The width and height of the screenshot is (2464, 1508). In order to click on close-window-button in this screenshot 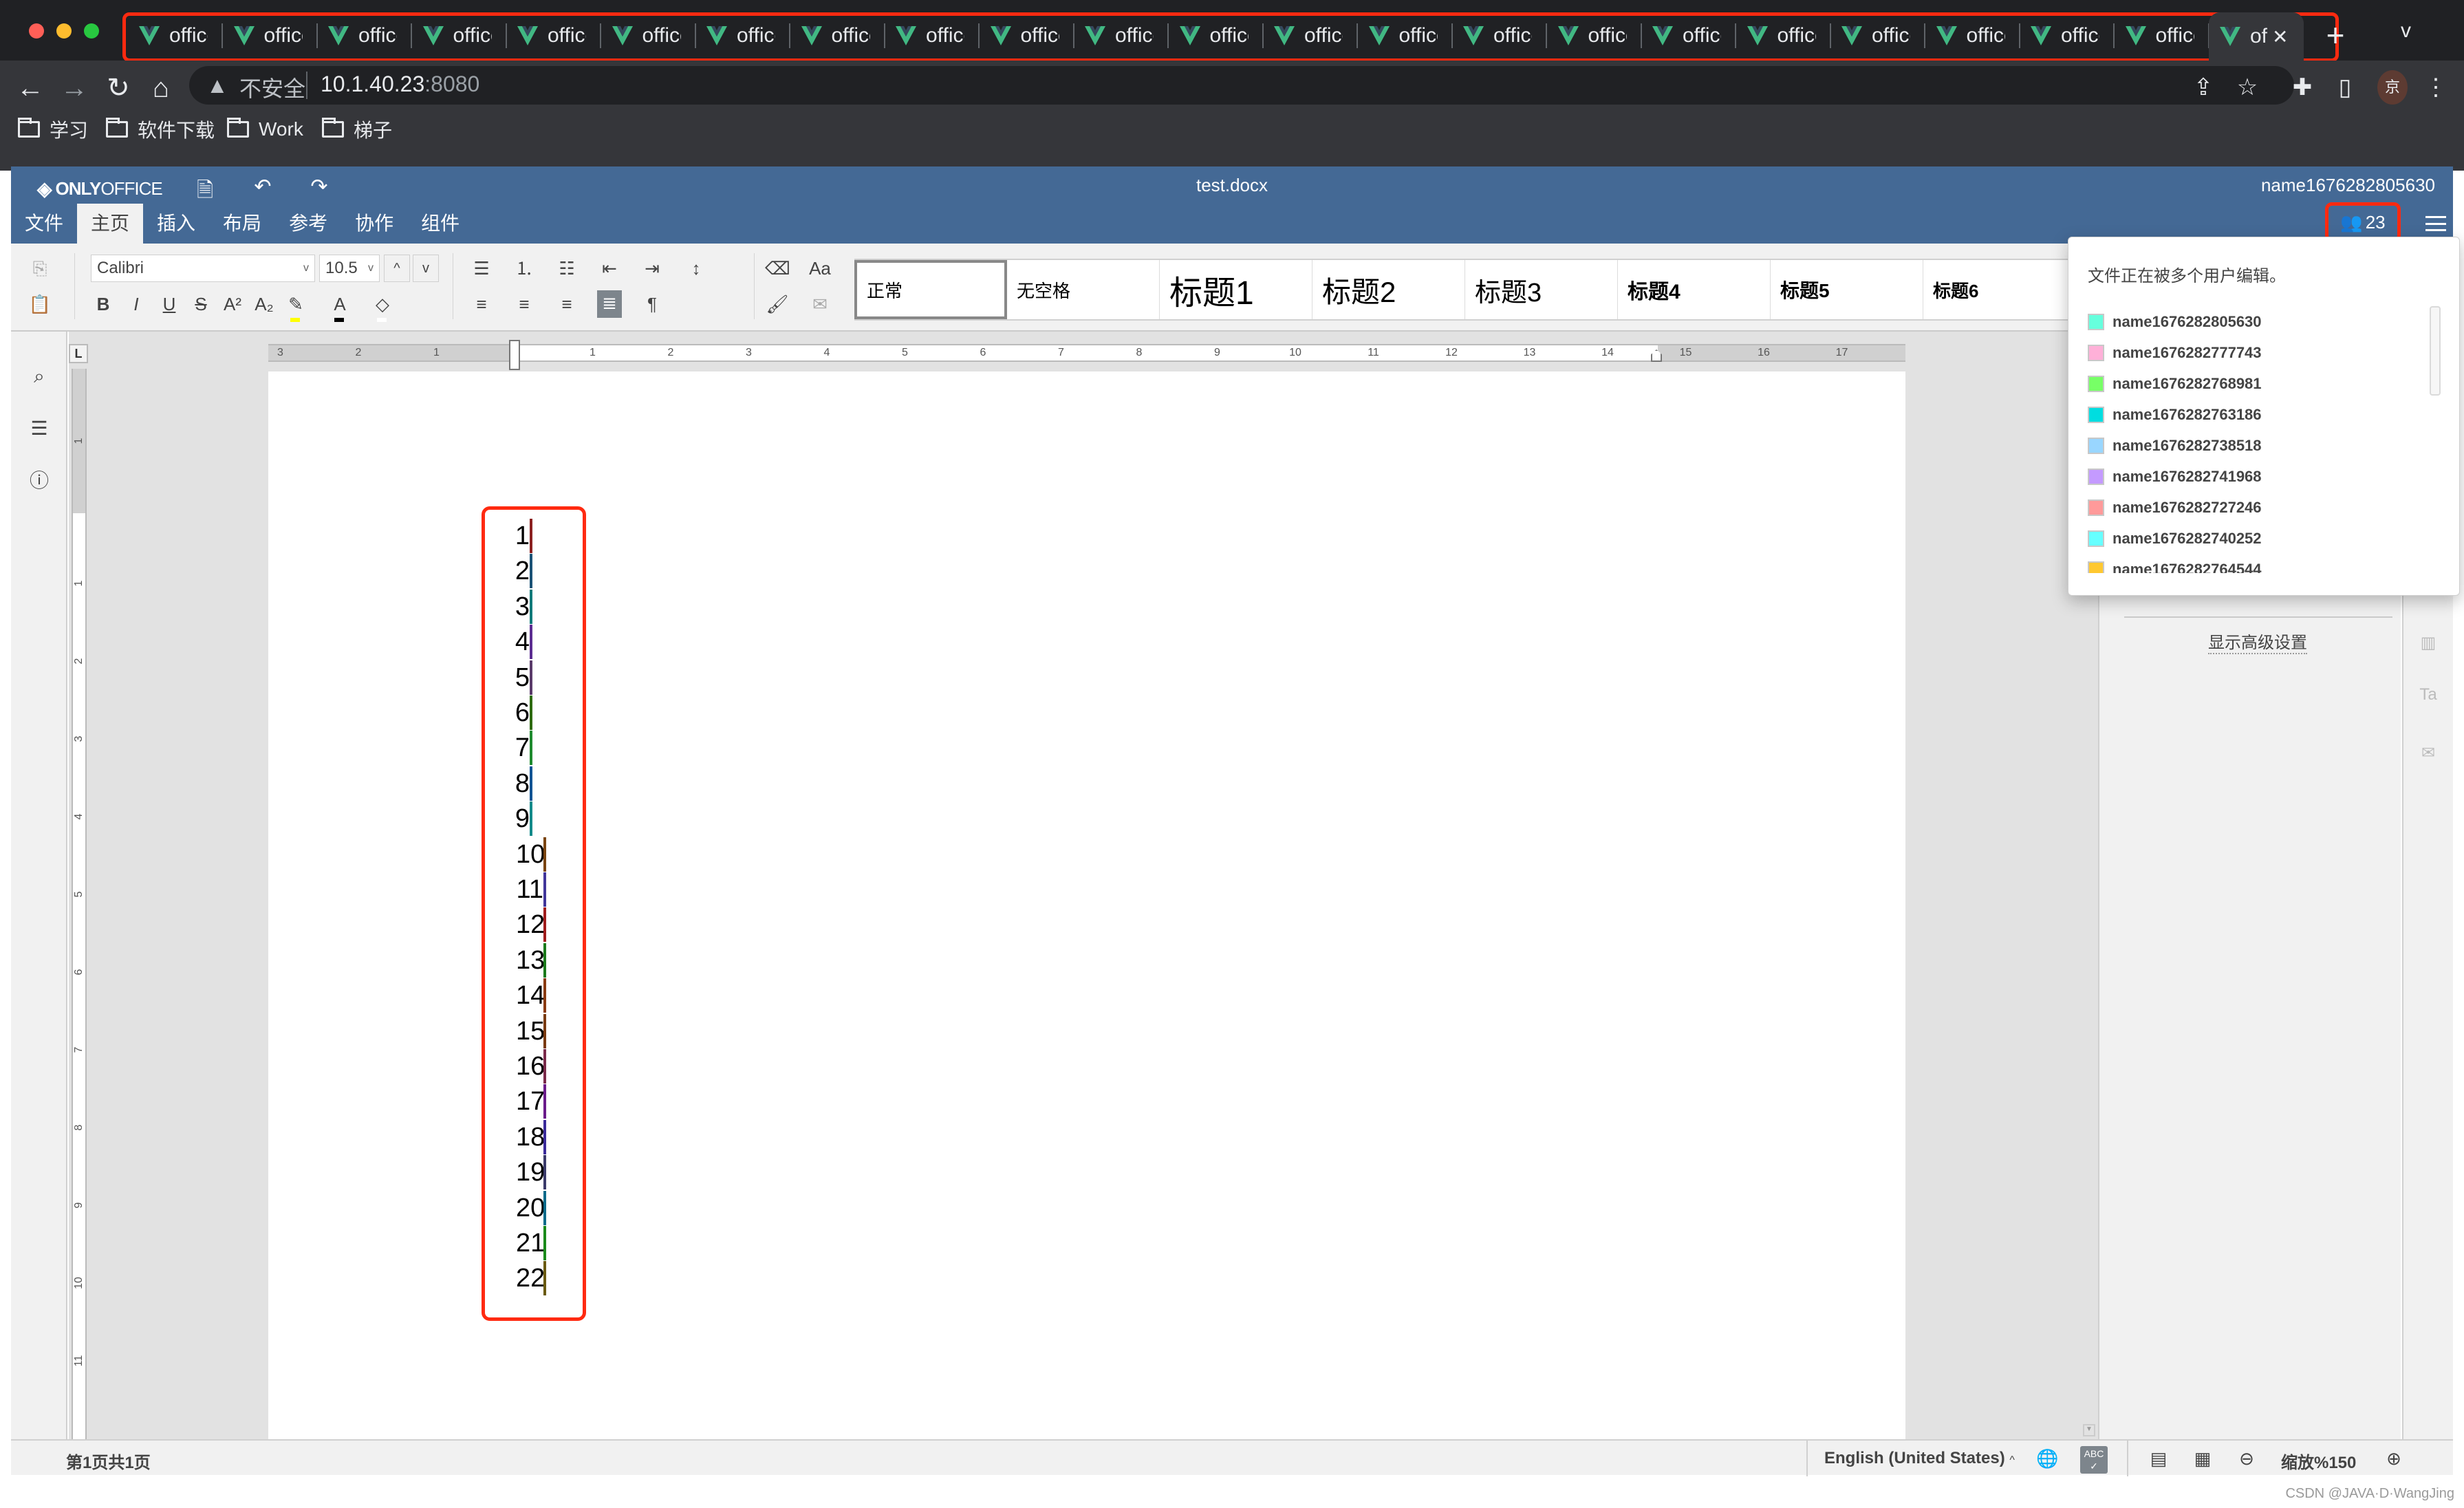, I will do `click(36, 31)`.